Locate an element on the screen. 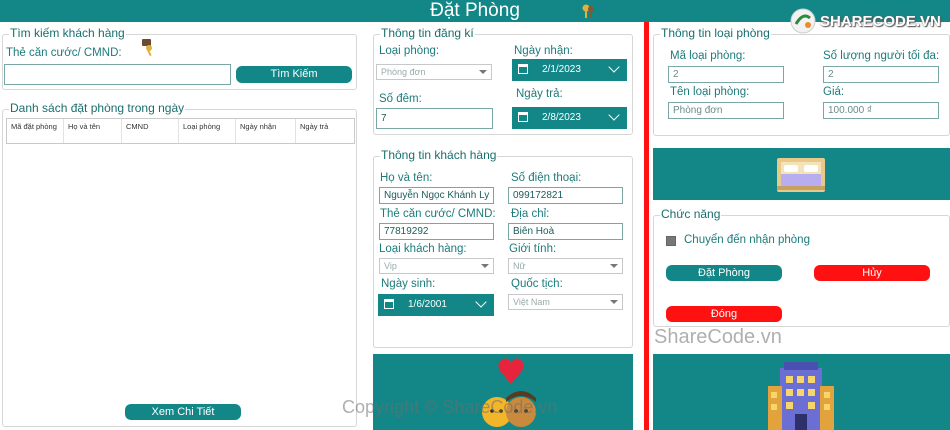 This screenshot has height=430, width=950. watermark-site: ShareCode.vn is located at coordinates (718, 337).